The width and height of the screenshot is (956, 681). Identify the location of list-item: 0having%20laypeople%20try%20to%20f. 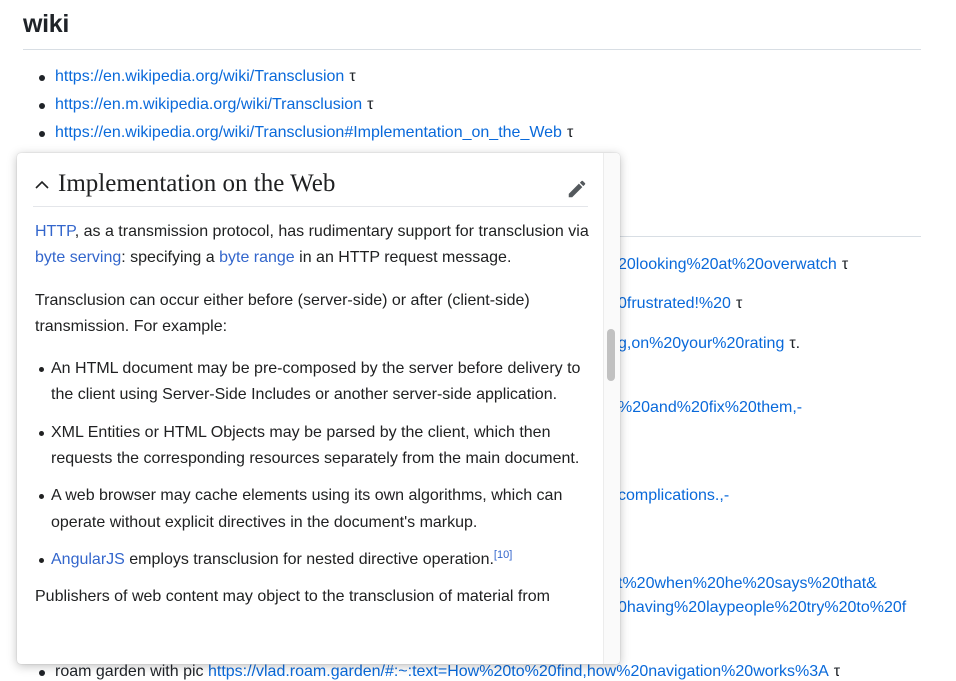
(762, 608).